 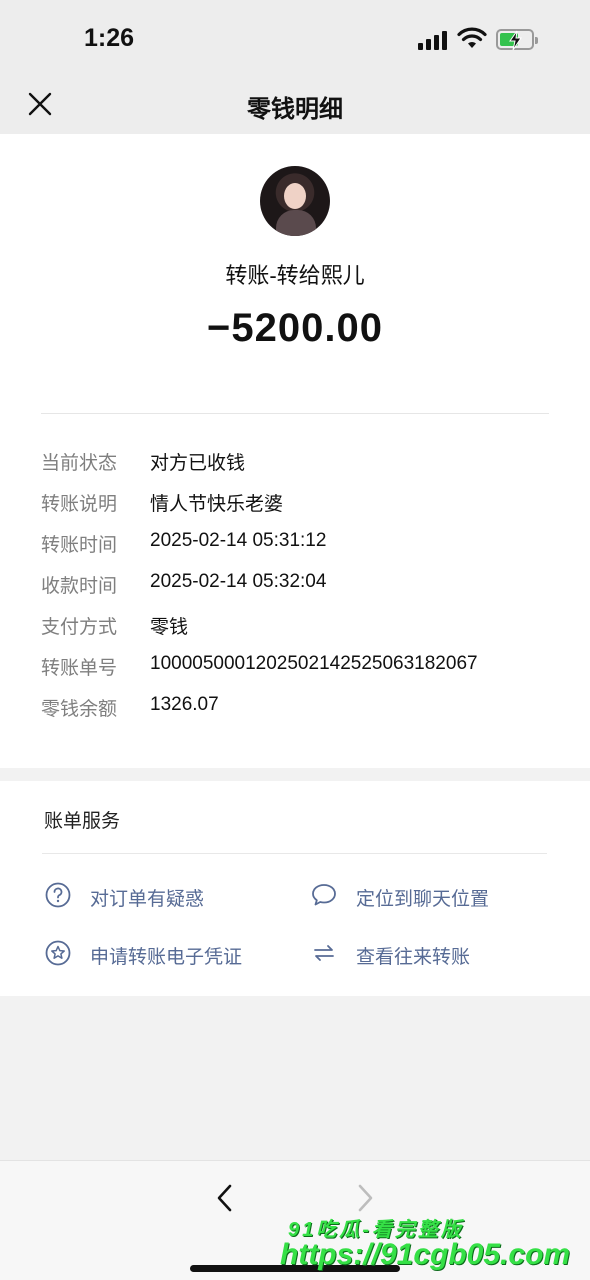 What do you see at coordinates (295, 630) in the screenshot?
I see `detail-row-payment-method: 支付方式 零钱` at bounding box center [295, 630].